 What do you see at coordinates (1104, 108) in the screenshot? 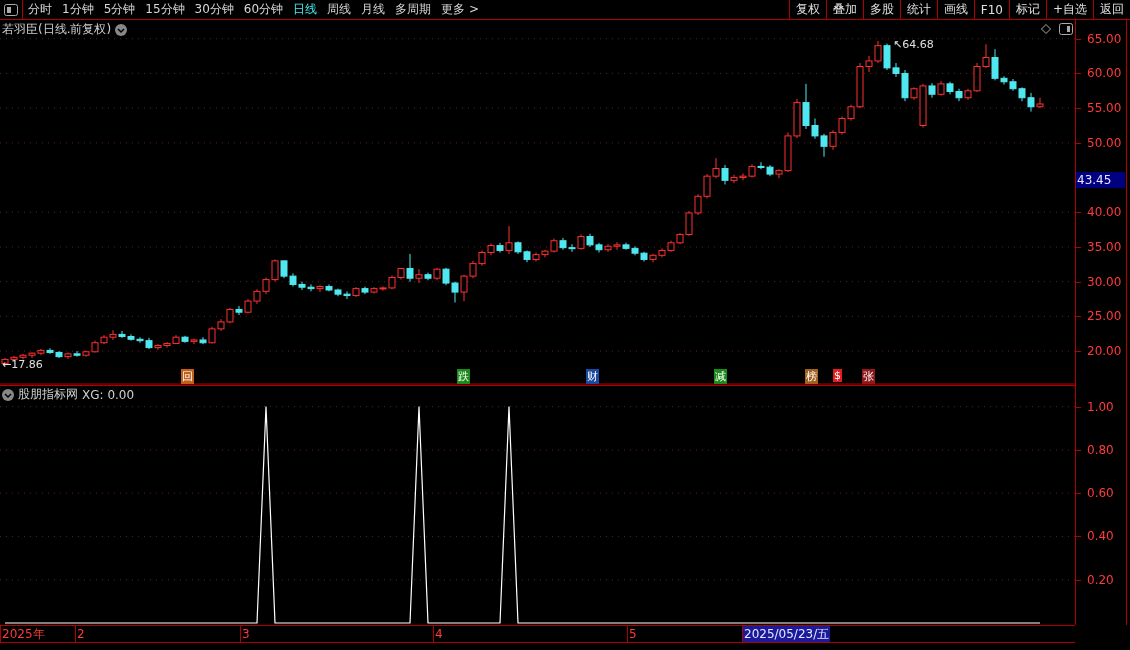
I see `axis-tick-label: 55.00` at bounding box center [1104, 108].